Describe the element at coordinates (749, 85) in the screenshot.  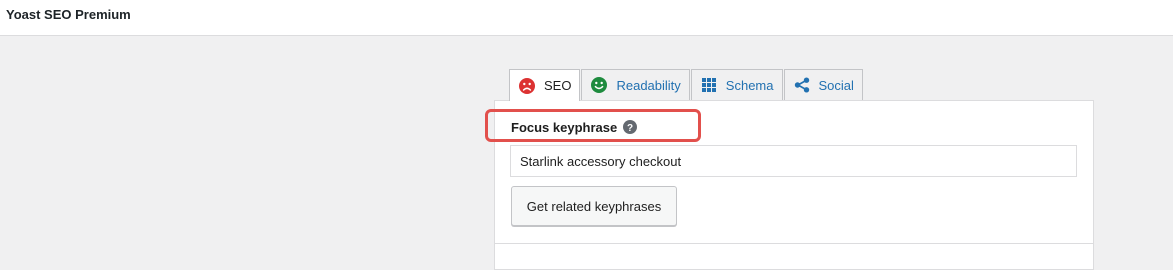
I see `tab-label: Schema` at that location.